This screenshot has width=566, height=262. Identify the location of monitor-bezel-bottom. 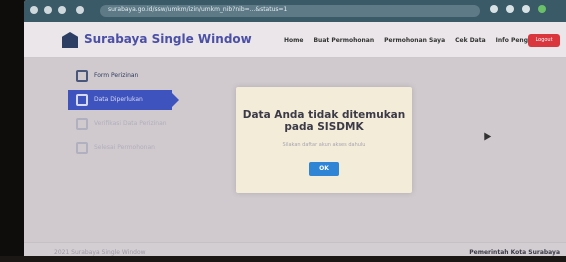
(283, 259).